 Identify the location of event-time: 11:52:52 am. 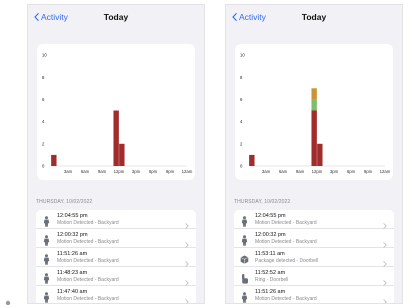
(270, 273).